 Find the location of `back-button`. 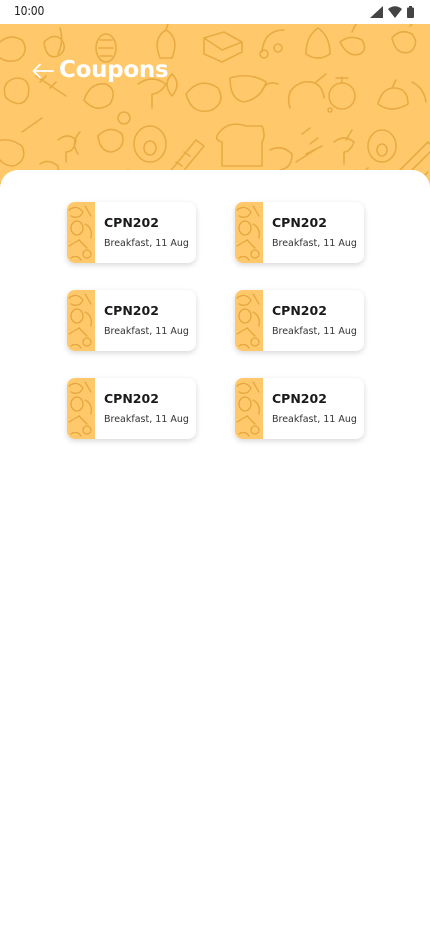

back-button is located at coordinates (43, 73).